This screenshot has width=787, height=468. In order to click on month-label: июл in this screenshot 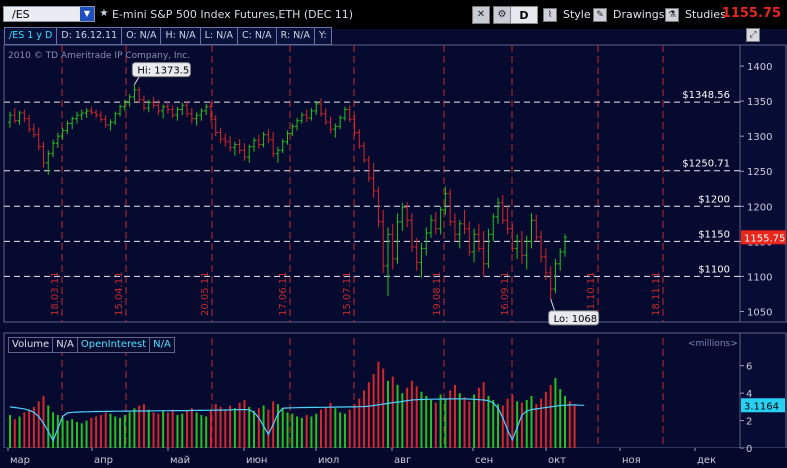, I will do `click(328, 460)`.